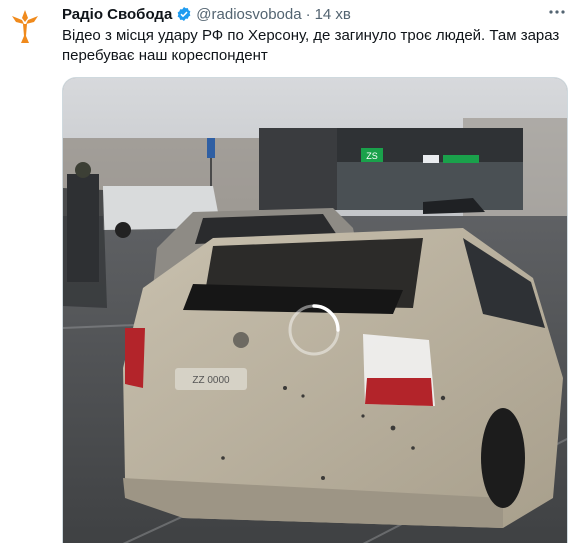 This screenshot has height=543, width=572. Describe the element at coordinates (25, 26) in the screenshot. I see `radio-svoboda-logo-icon` at that location.